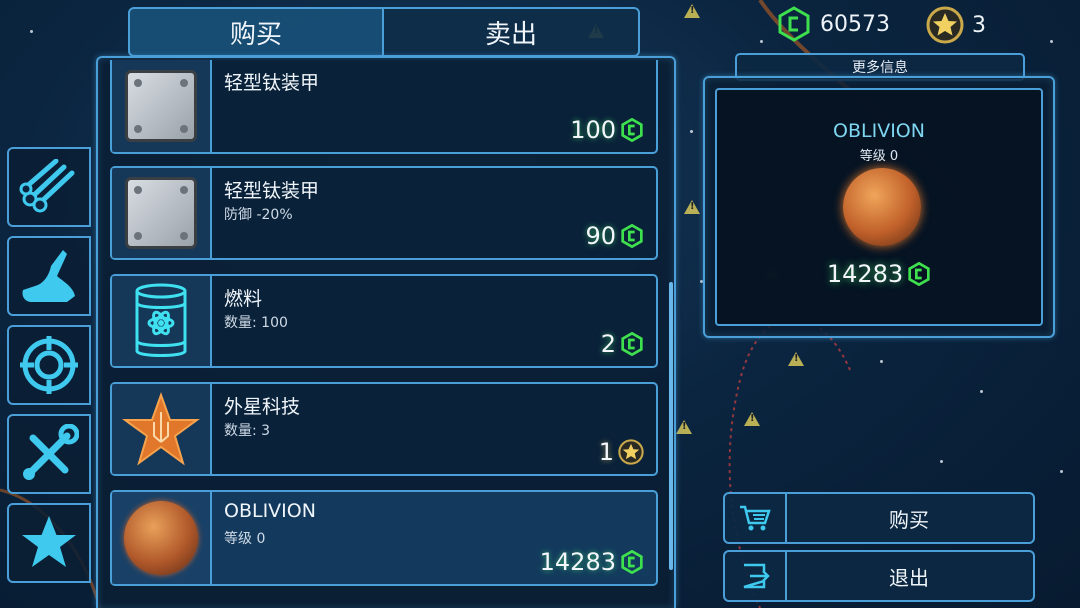 Image resolution: width=1080 pixels, height=608 pixels. I want to click on tools-icon, so click(51, 452).